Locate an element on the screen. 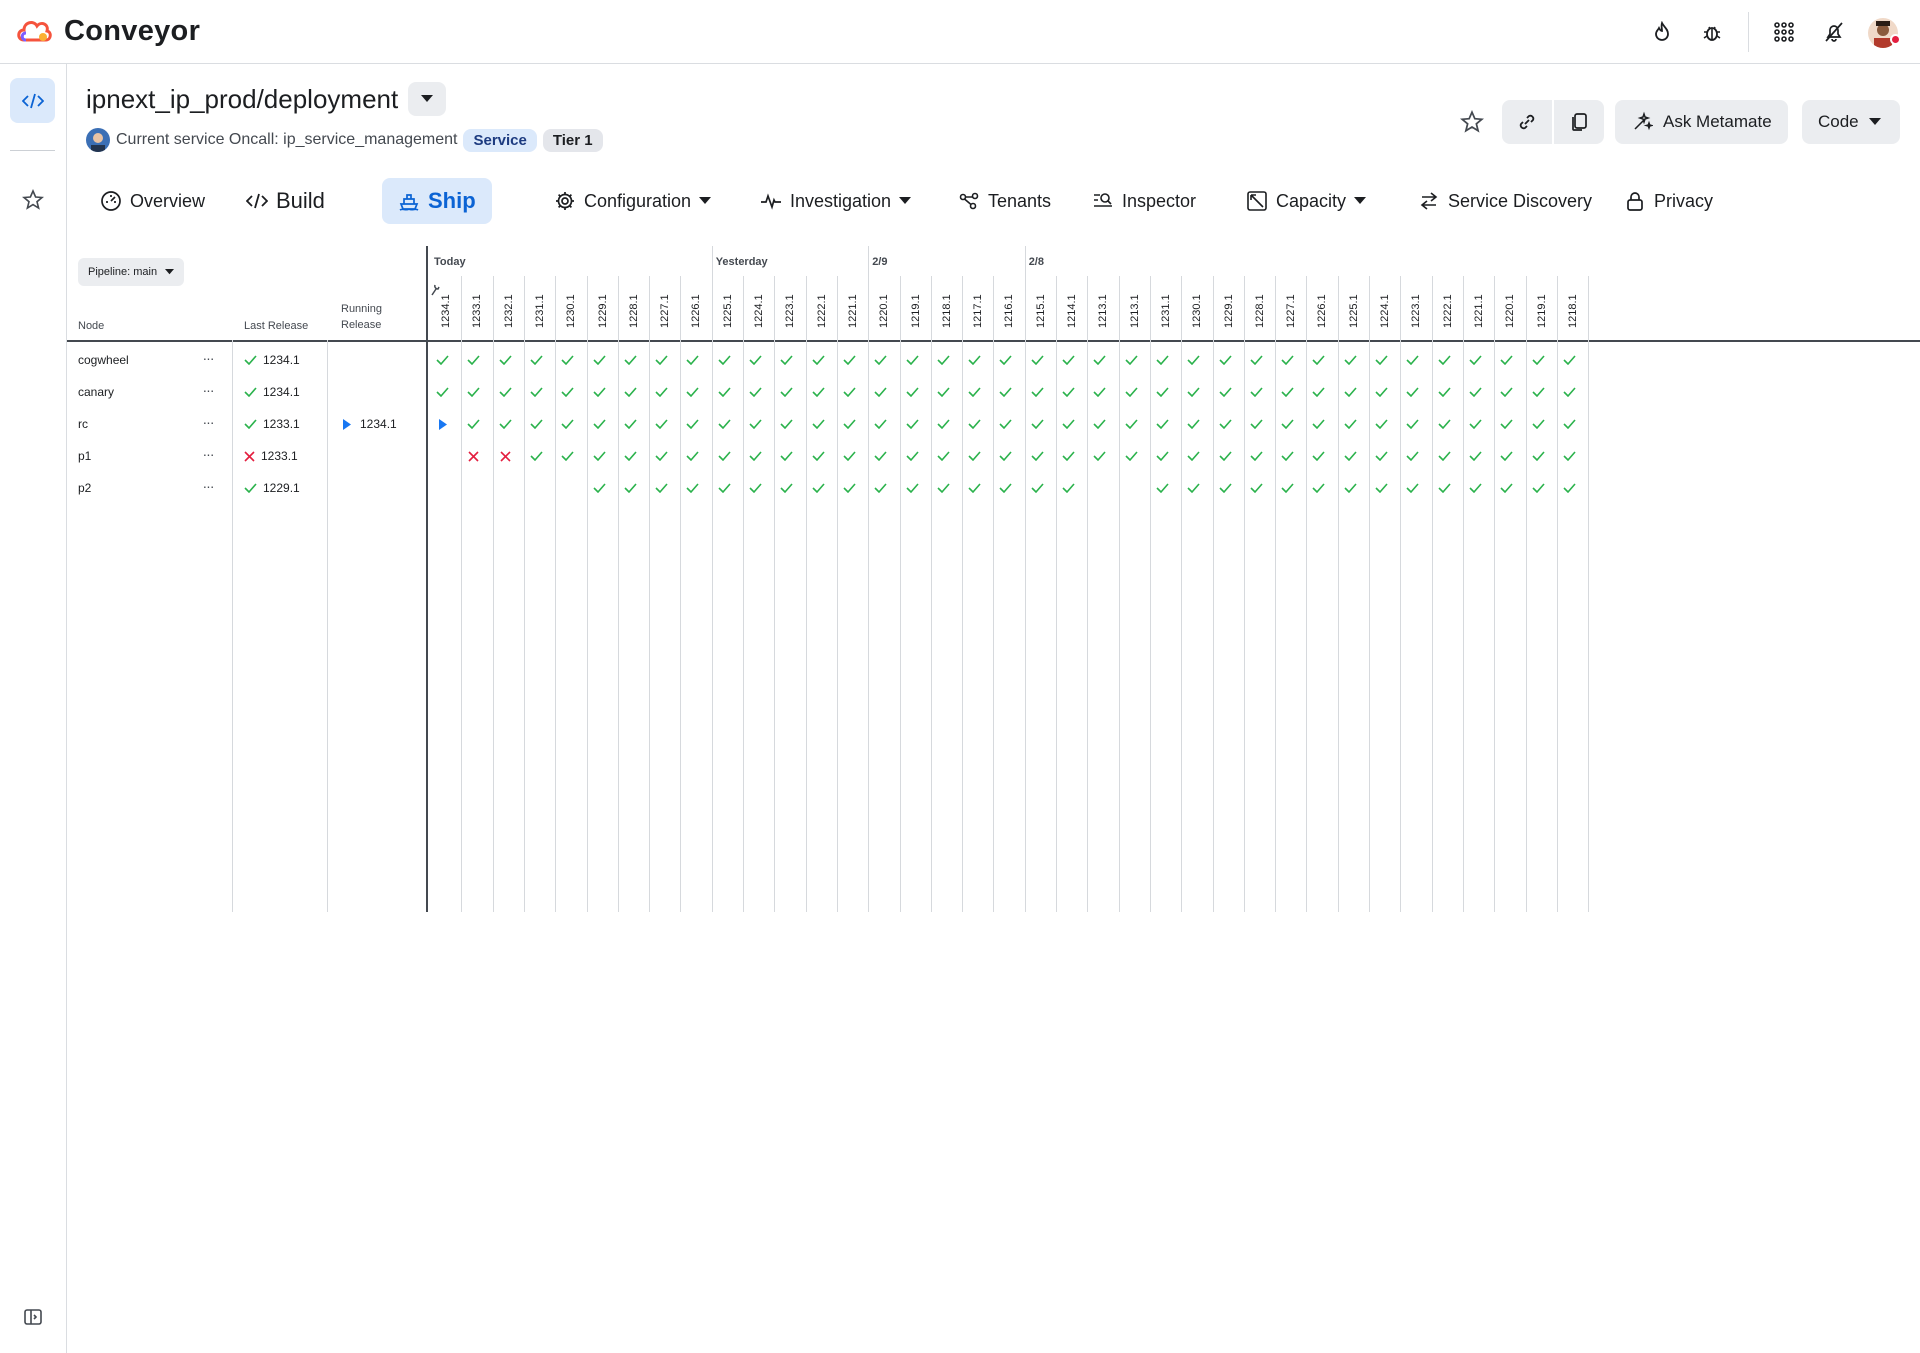  x-icon is located at coordinates (473, 456).